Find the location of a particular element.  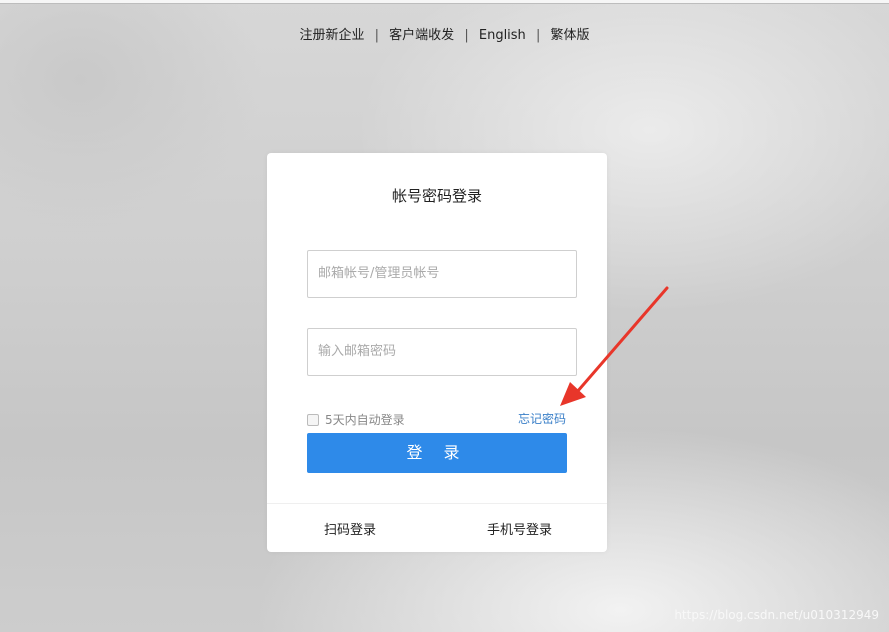

username-input: 邮箱帐号/管理员帐号 is located at coordinates (442, 274).